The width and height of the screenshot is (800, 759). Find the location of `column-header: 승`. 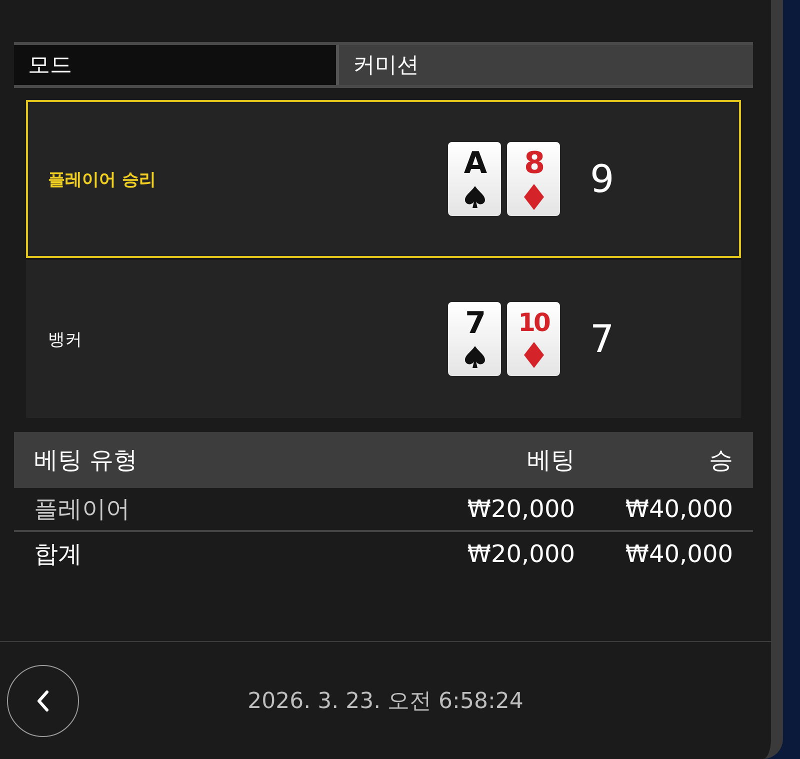

column-header: 승 is located at coordinates (720, 460).